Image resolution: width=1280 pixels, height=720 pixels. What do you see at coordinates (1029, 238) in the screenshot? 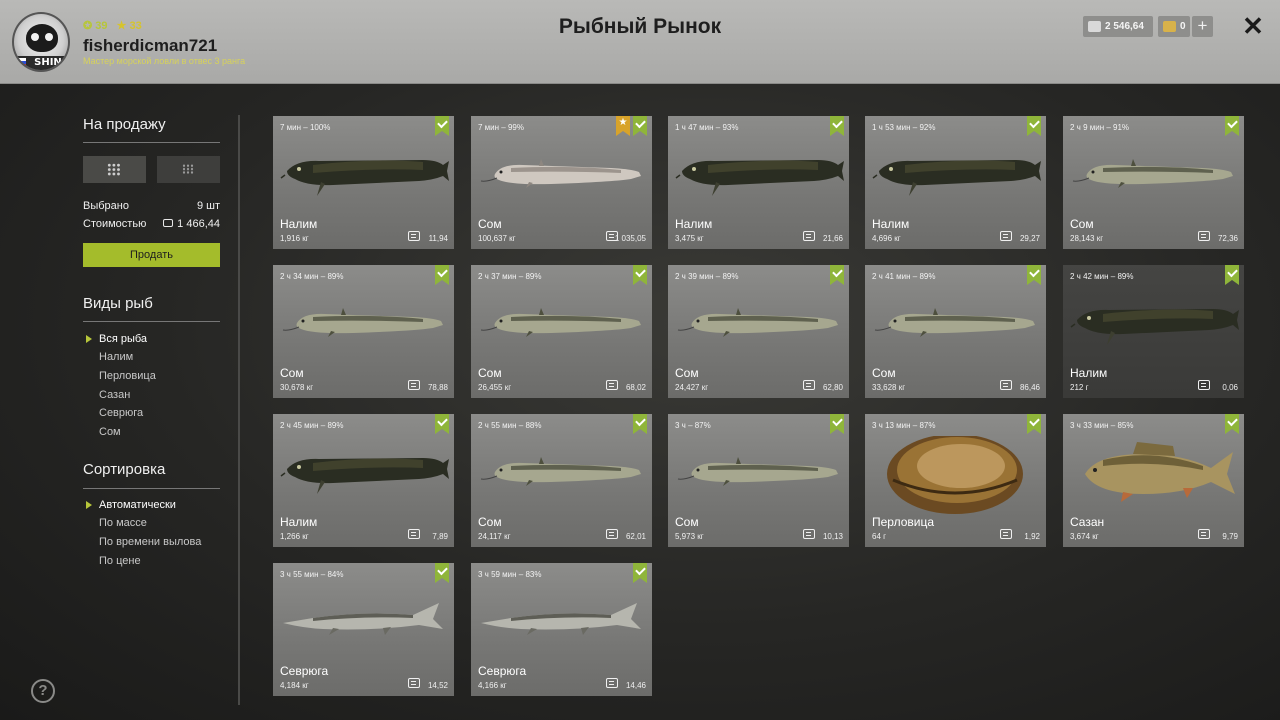
I see `fish-price: 29,27` at bounding box center [1029, 238].